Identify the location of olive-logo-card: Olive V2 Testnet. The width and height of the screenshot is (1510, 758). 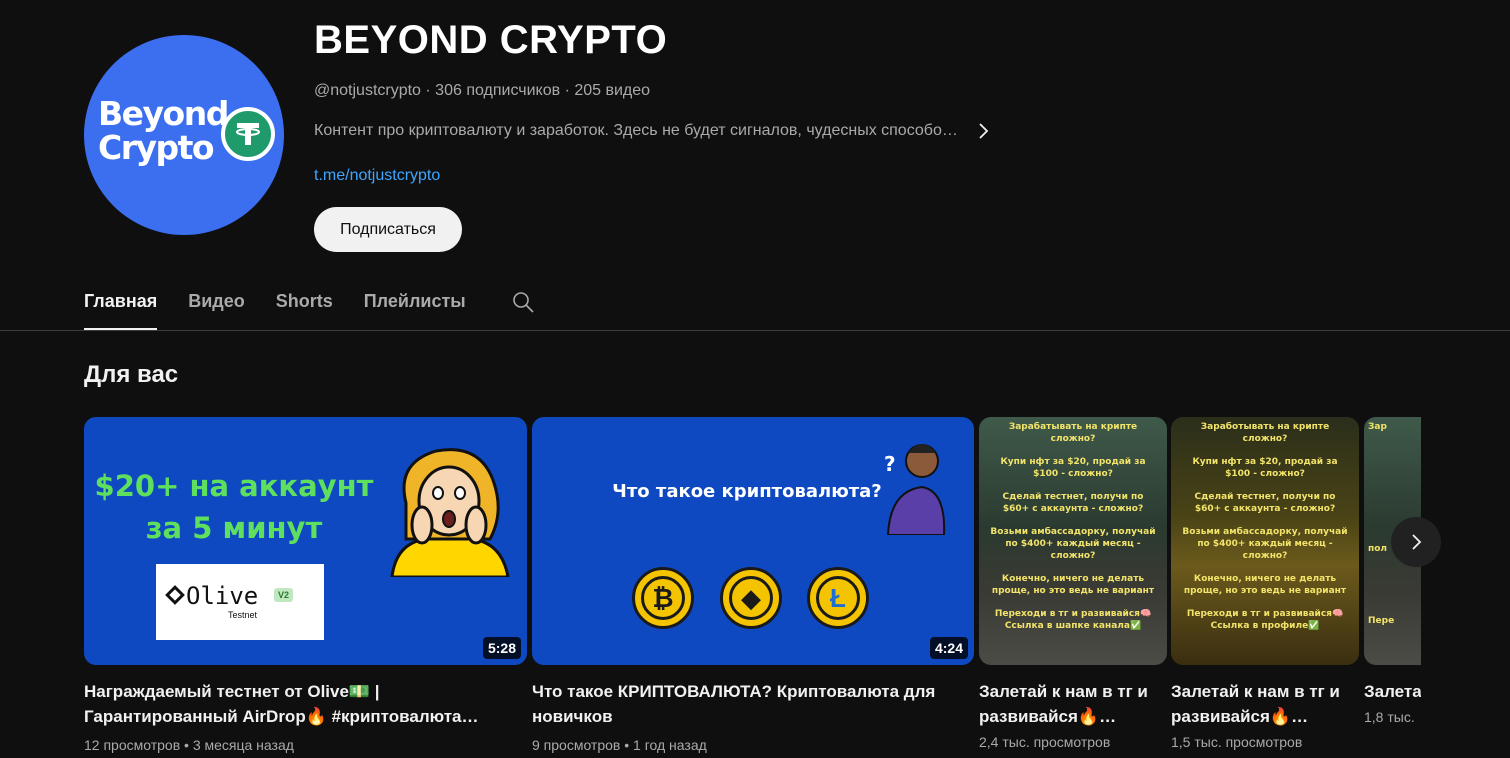
(240, 602).